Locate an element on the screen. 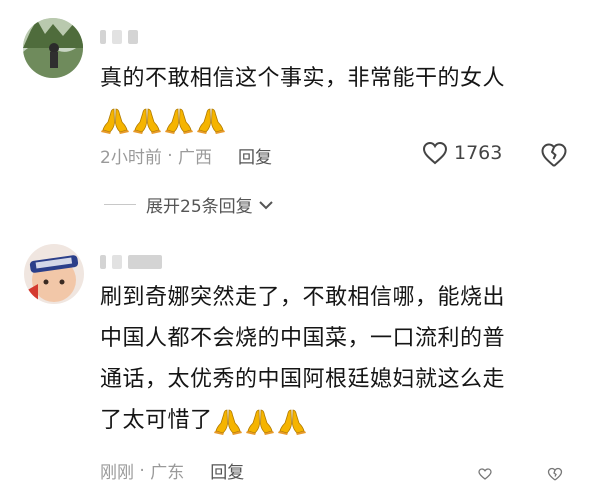 The width and height of the screenshot is (600, 485). comment-line: 通话，太优秀的中国阿根廷媳妇就这么走 is located at coordinates (303, 379).